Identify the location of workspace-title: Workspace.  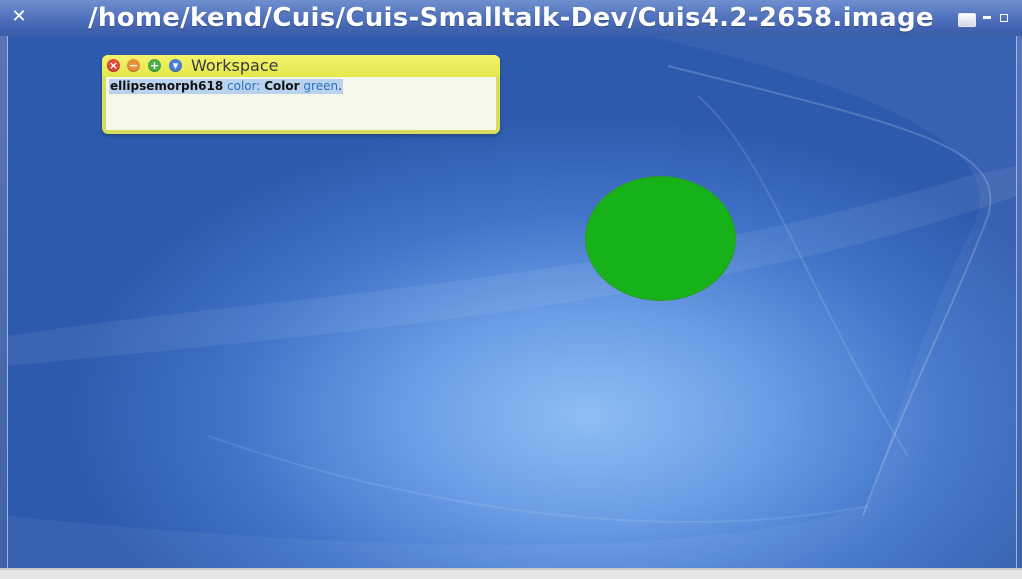
(235, 65).